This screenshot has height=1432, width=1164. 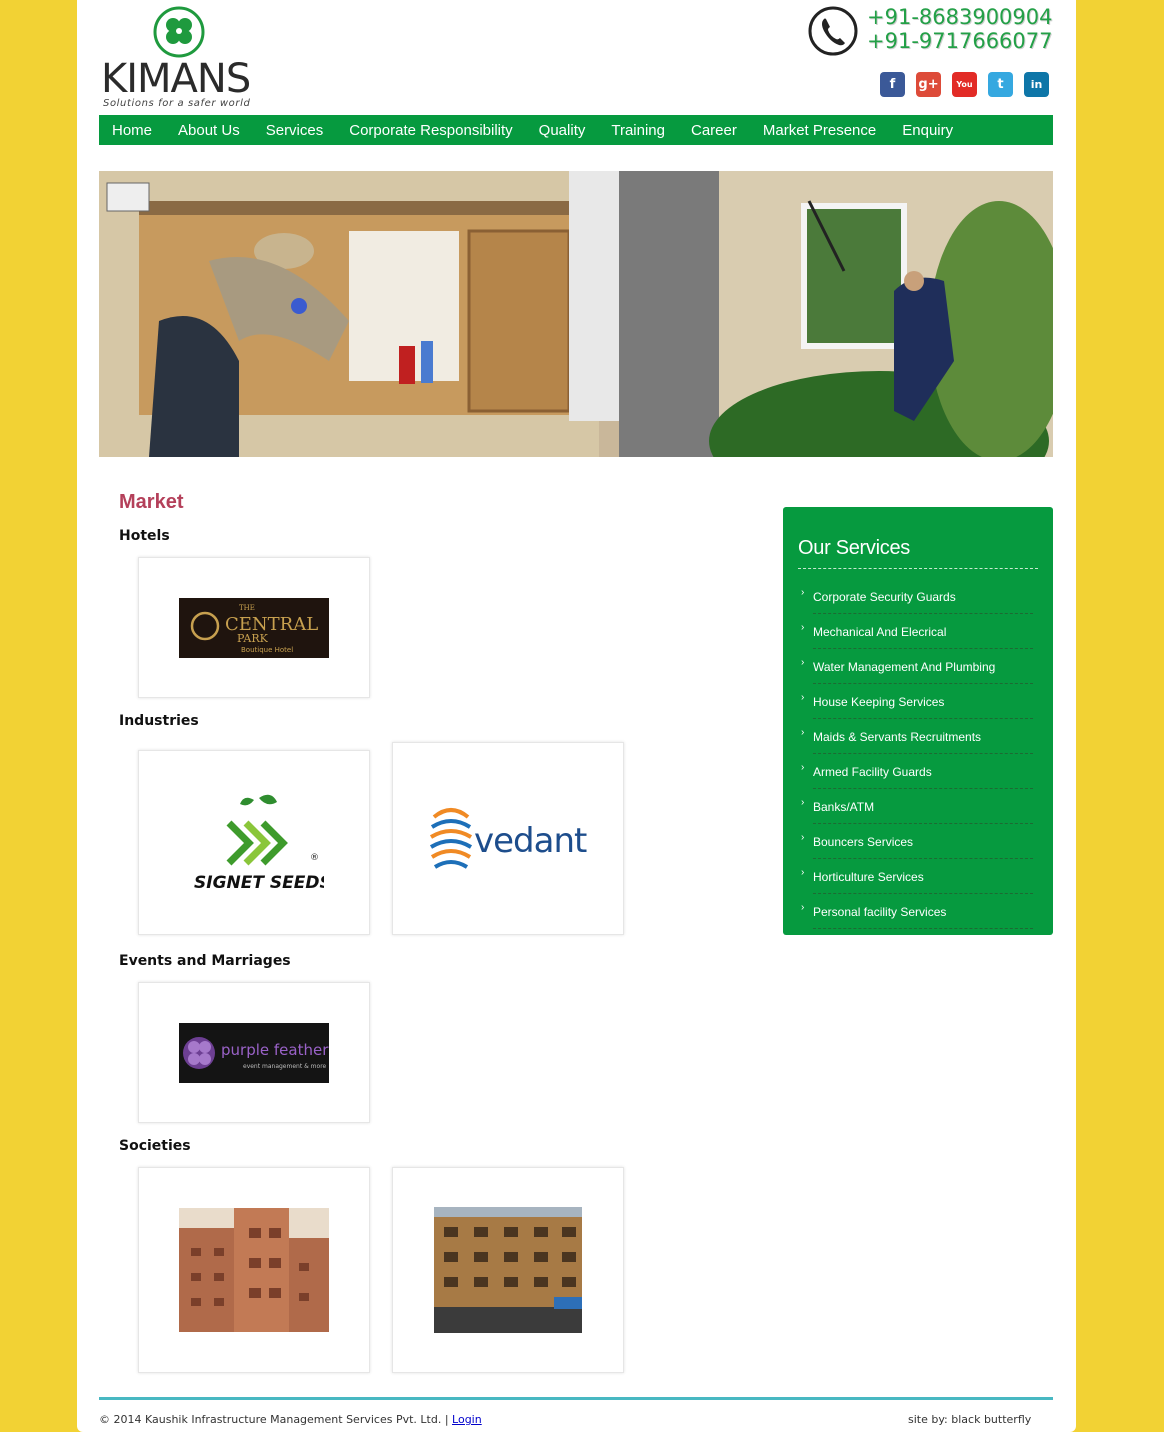 I want to click on linkedin-icon: in, so click(x=1036, y=84).